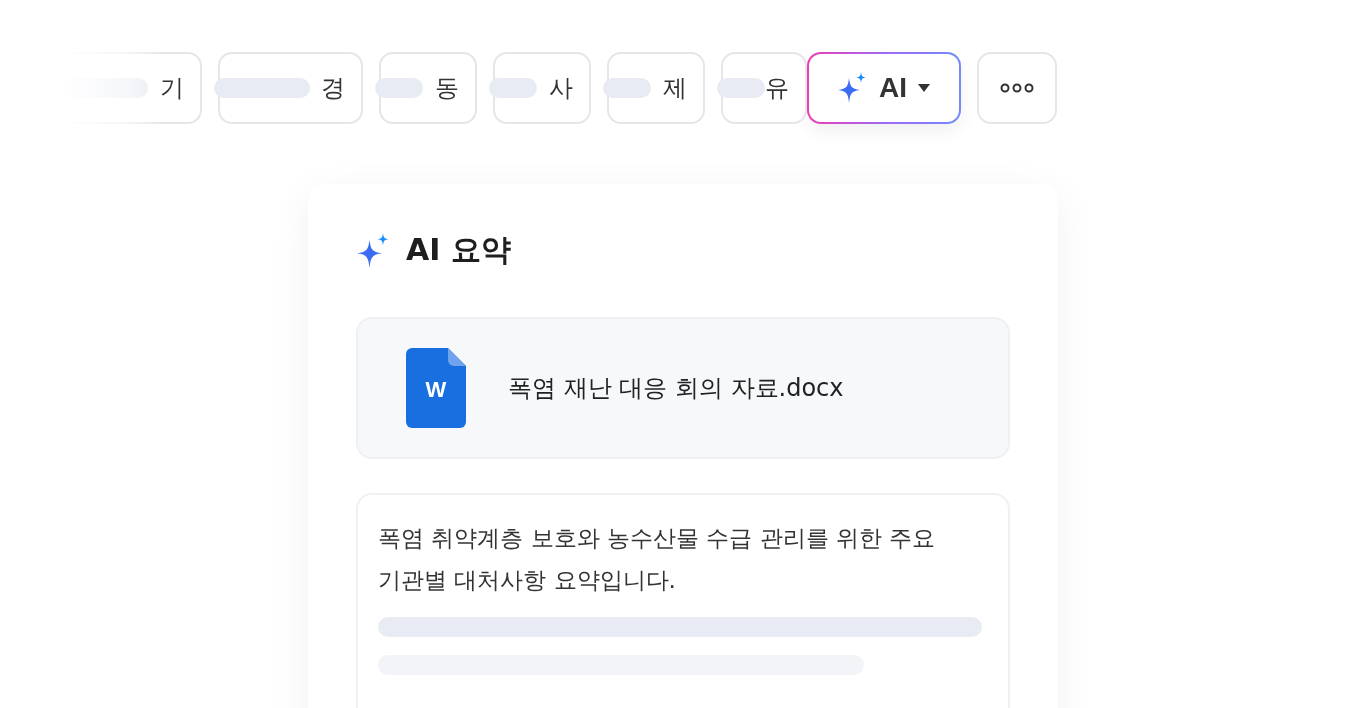  What do you see at coordinates (884, 88) in the screenshot?
I see `ai-button: AI` at bounding box center [884, 88].